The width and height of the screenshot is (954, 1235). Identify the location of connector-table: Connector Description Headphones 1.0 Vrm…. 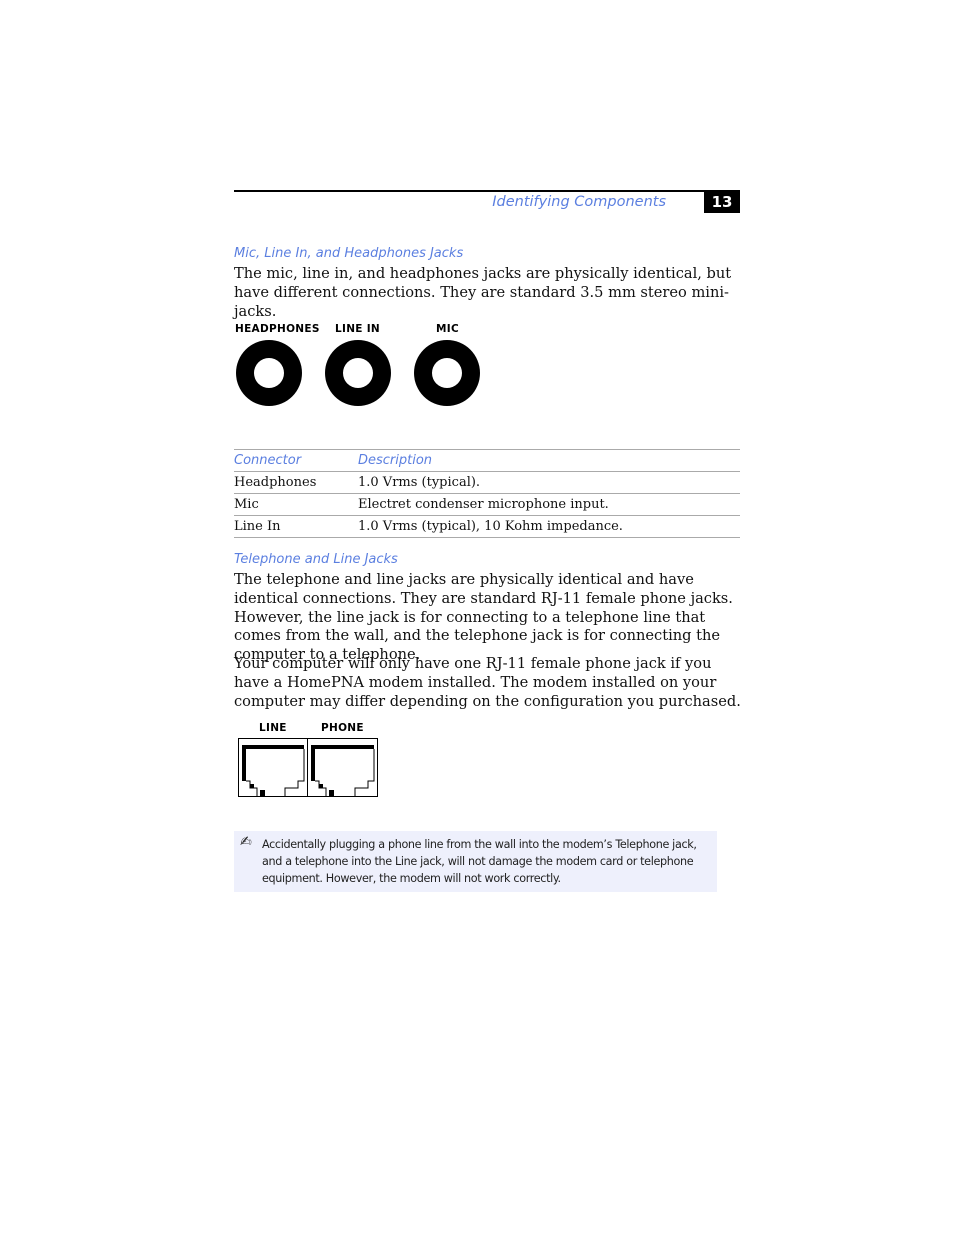
(487, 493).